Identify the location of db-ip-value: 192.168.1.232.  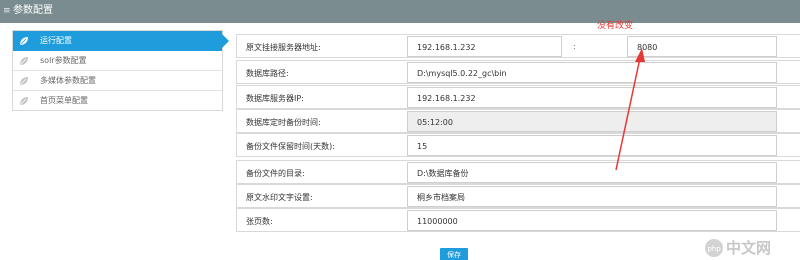
(446, 98).